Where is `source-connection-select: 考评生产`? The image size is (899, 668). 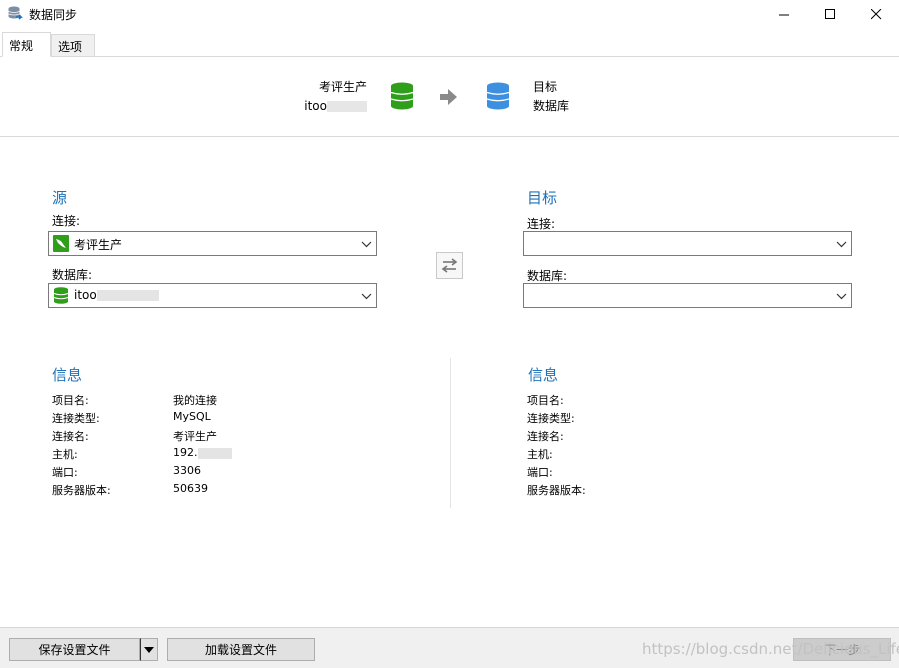 source-connection-select: 考评生产 is located at coordinates (212, 243).